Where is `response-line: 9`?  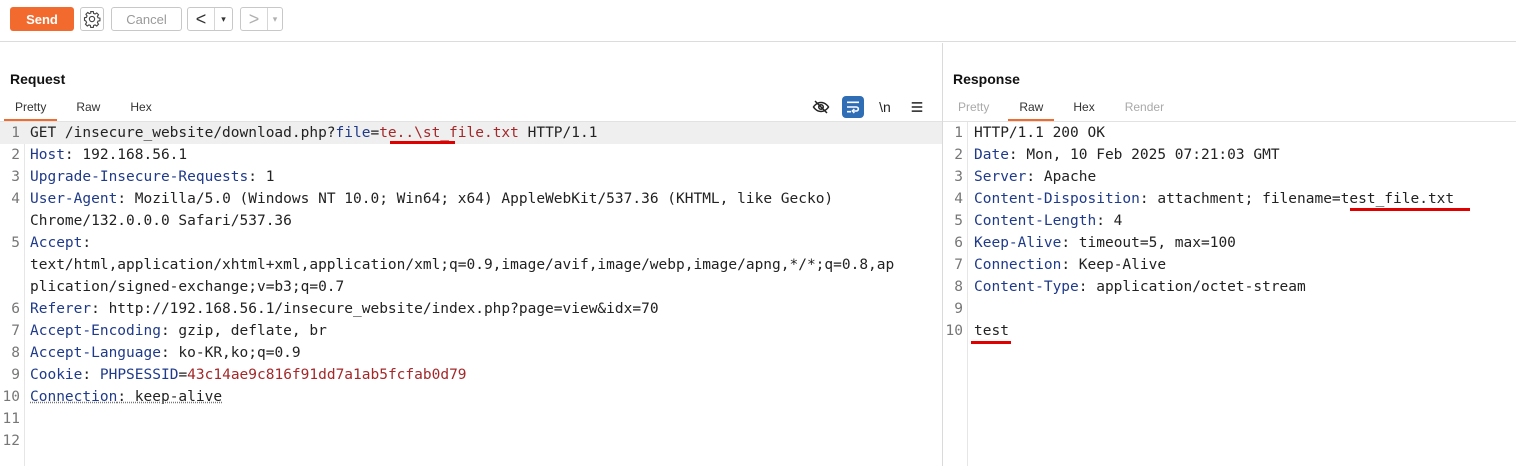
response-line: 9 is located at coordinates (1229, 309).